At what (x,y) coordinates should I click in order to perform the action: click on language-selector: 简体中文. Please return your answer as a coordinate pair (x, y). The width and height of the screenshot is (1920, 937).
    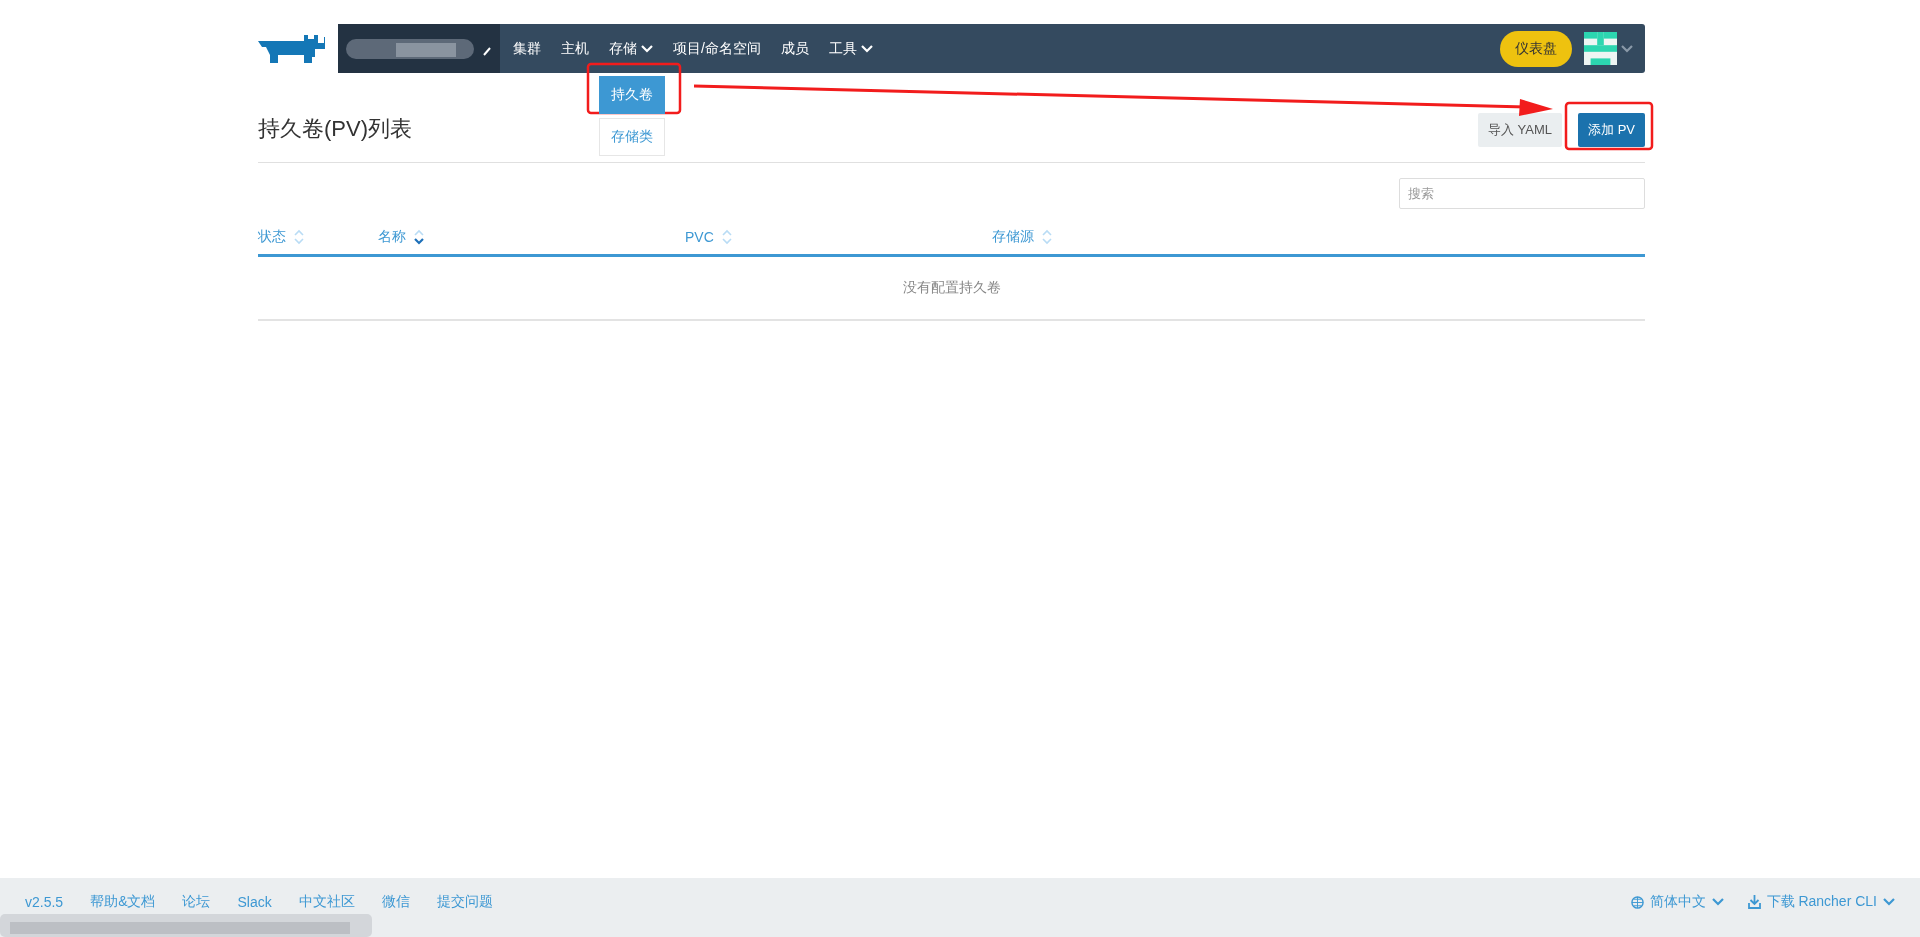
    Looking at the image, I should click on (1677, 902).